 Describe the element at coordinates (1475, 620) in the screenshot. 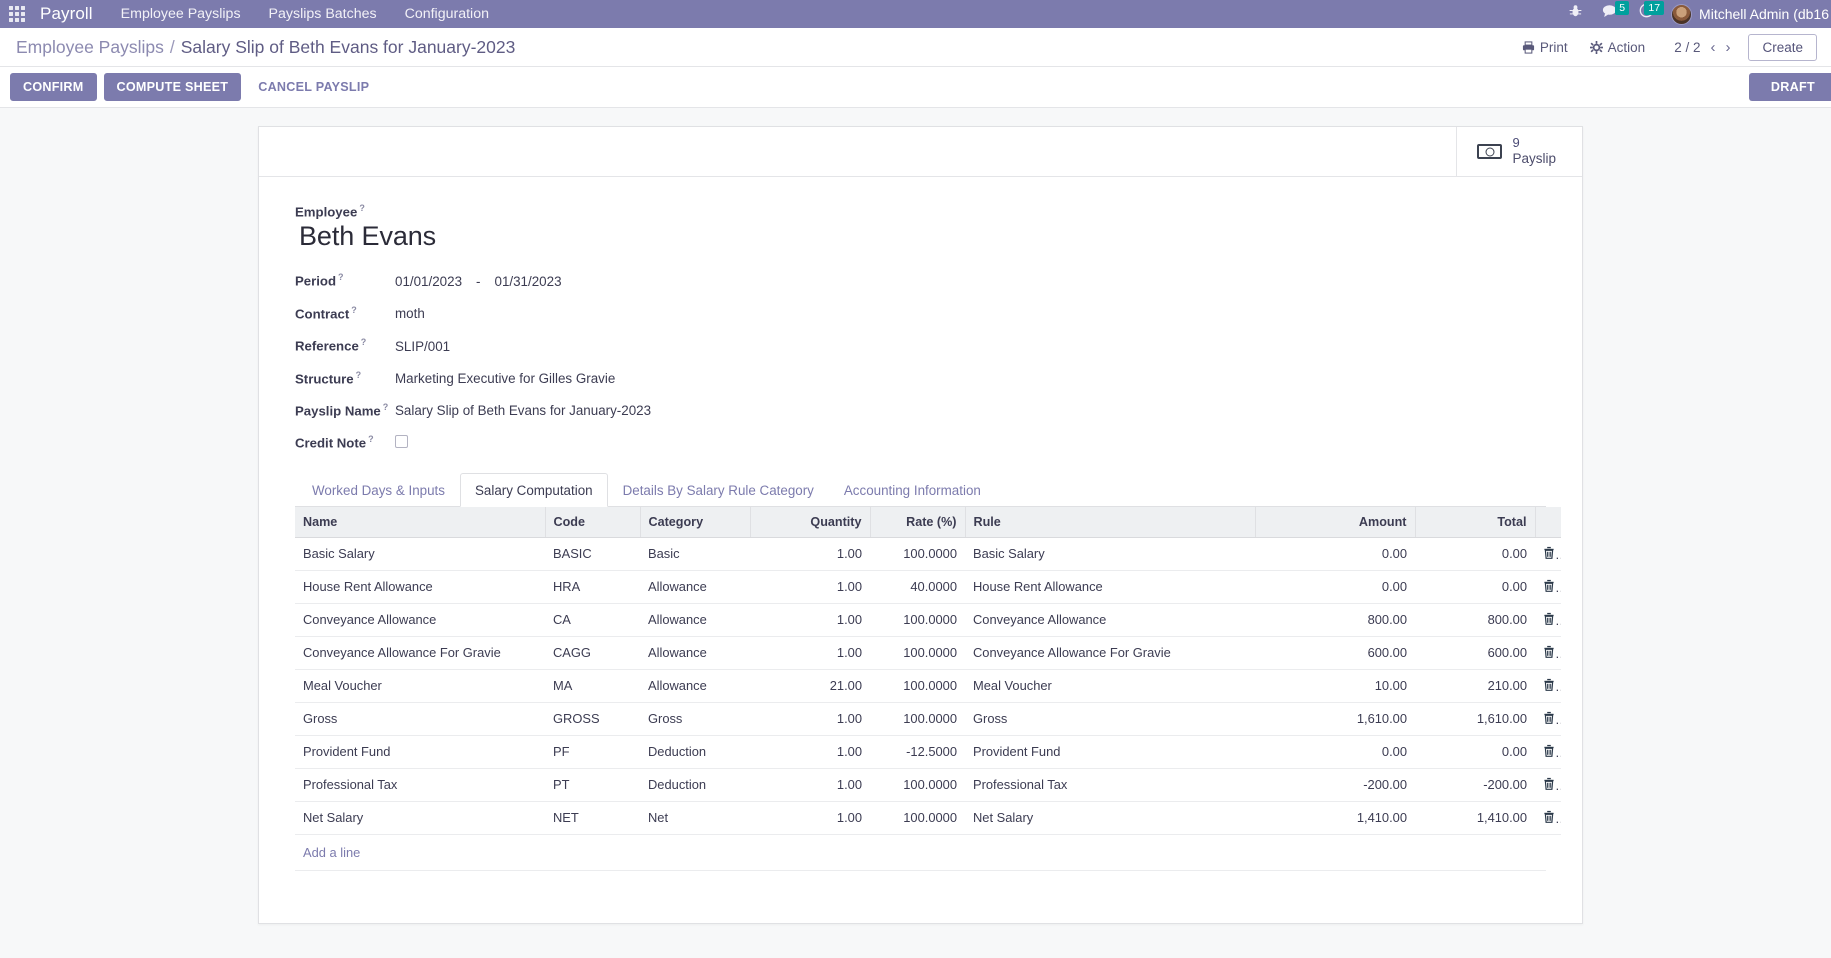

I see `cell-total: 800.00` at that location.